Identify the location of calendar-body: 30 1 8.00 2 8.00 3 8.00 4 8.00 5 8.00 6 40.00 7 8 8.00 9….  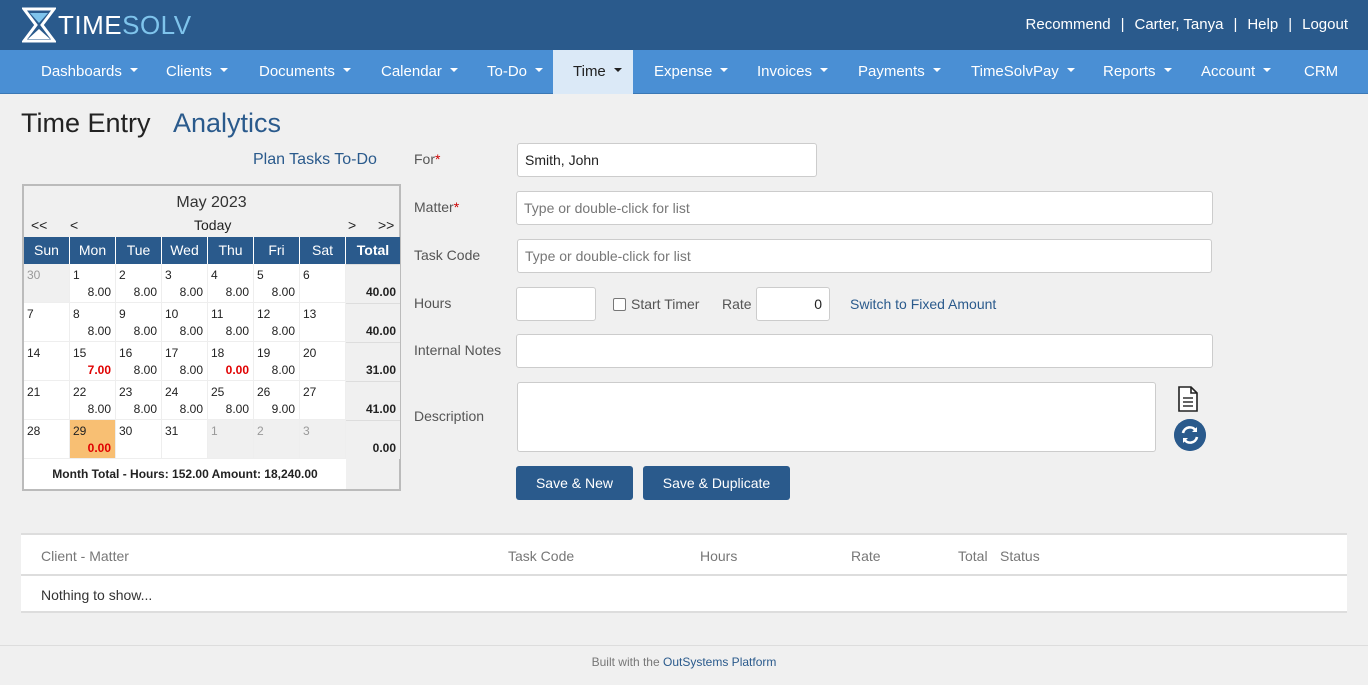
(212, 361).